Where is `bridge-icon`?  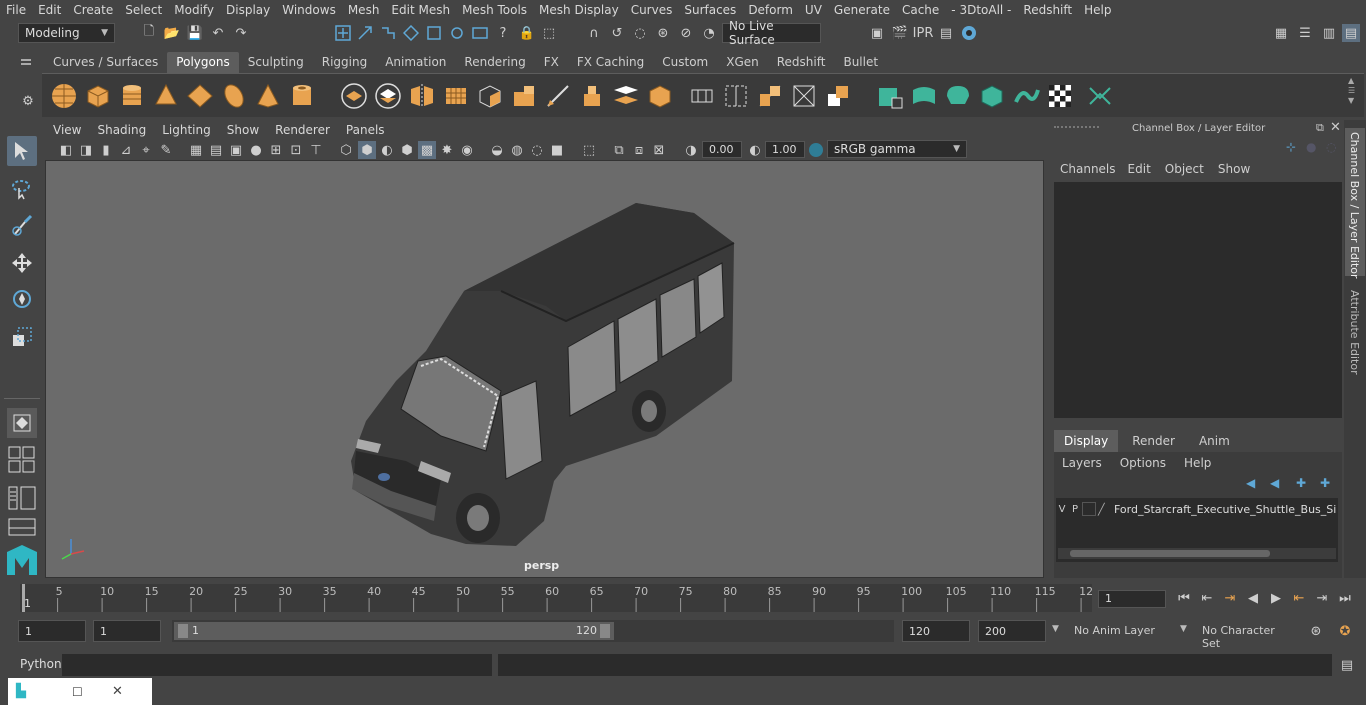 bridge-icon is located at coordinates (626, 96).